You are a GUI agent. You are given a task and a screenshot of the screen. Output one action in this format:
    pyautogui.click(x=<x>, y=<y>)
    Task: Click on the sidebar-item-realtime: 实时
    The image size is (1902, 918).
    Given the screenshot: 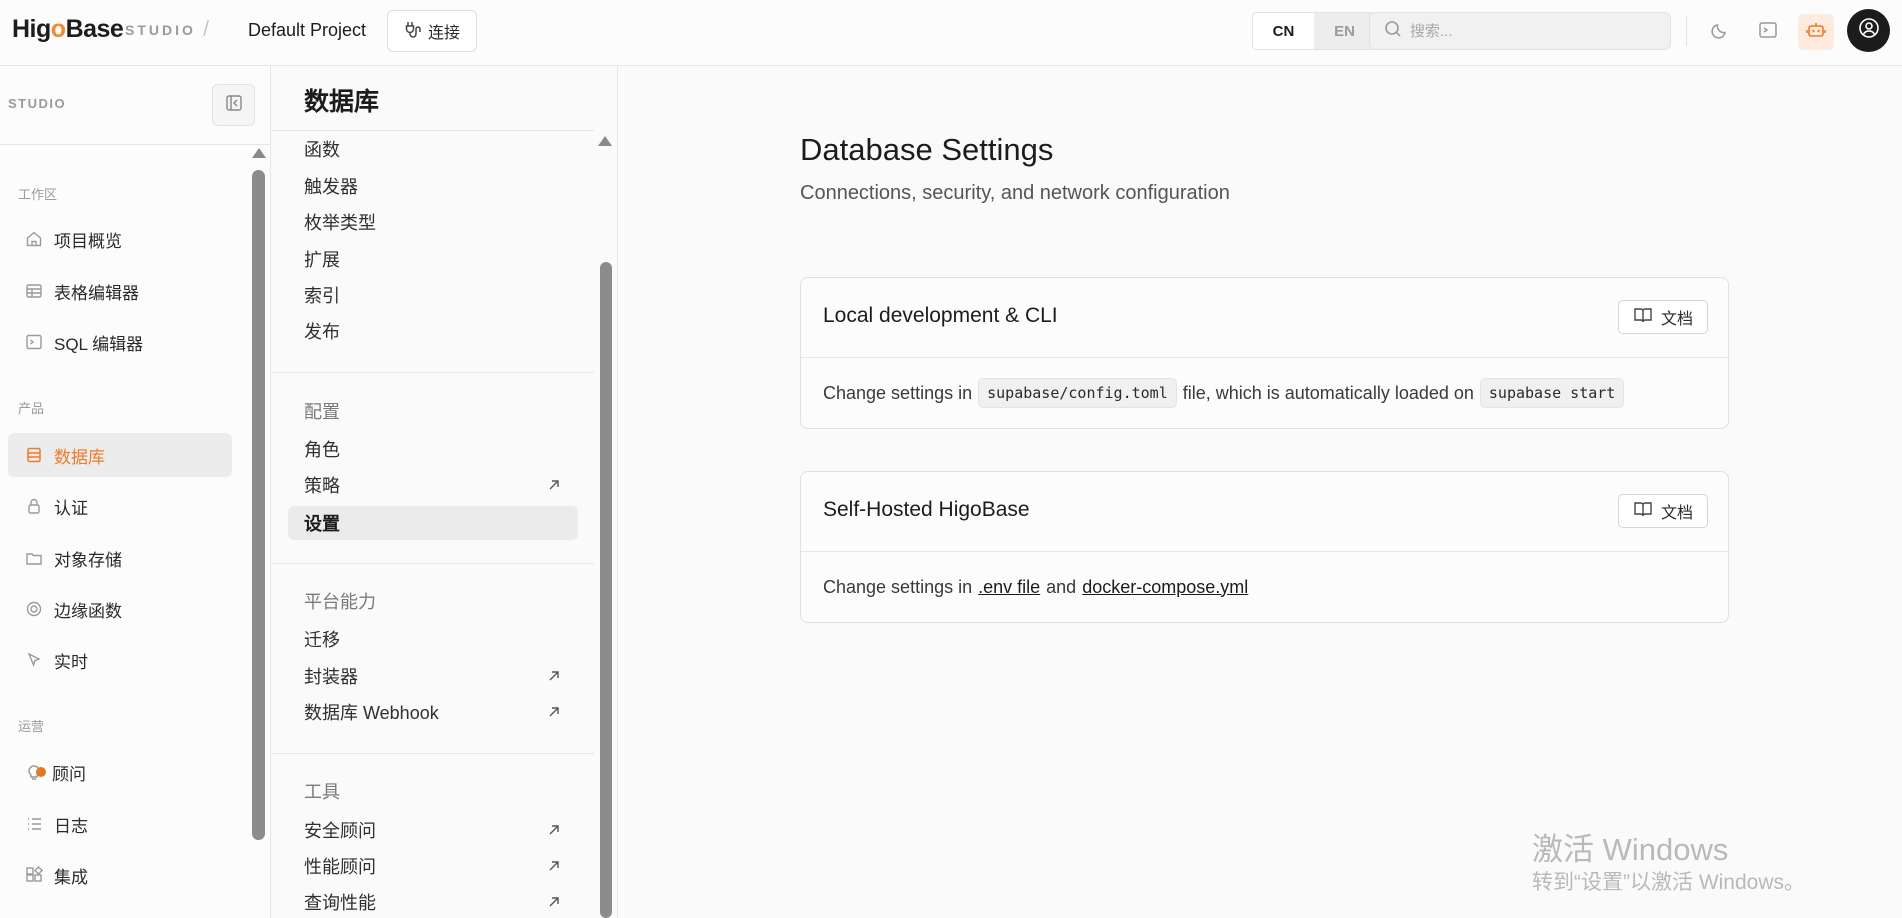 What is the action you would take?
    pyautogui.click(x=120, y=660)
    